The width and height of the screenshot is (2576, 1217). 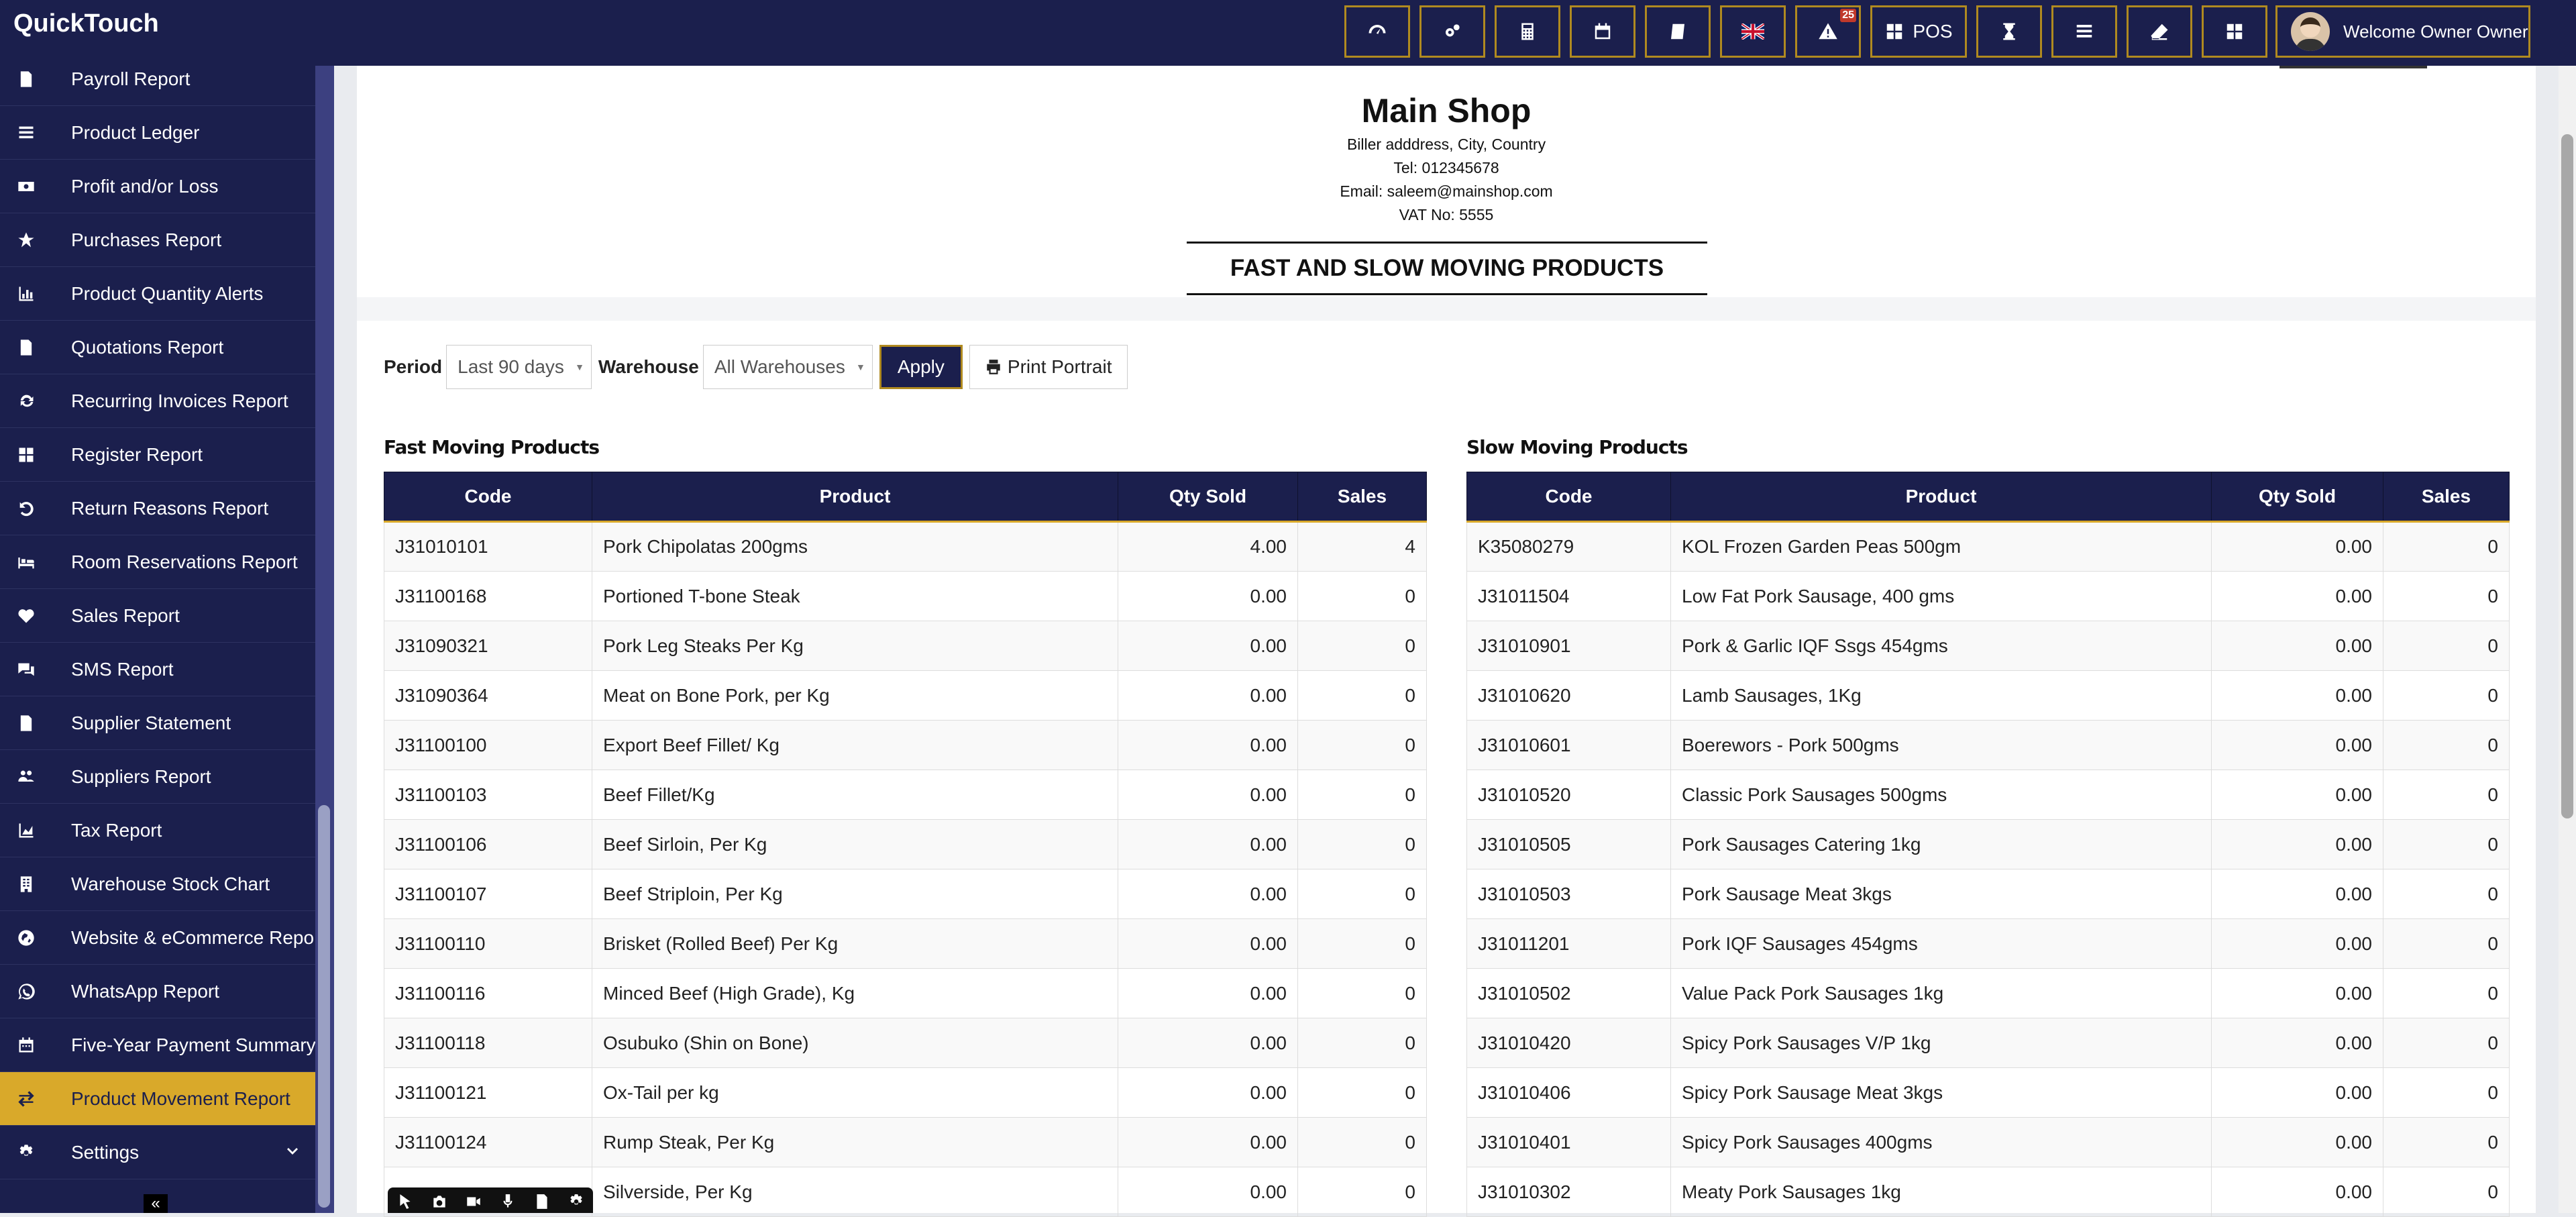 What do you see at coordinates (324, 1007) in the screenshot?
I see `sidebar-scrollbar-thumb` at bounding box center [324, 1007].